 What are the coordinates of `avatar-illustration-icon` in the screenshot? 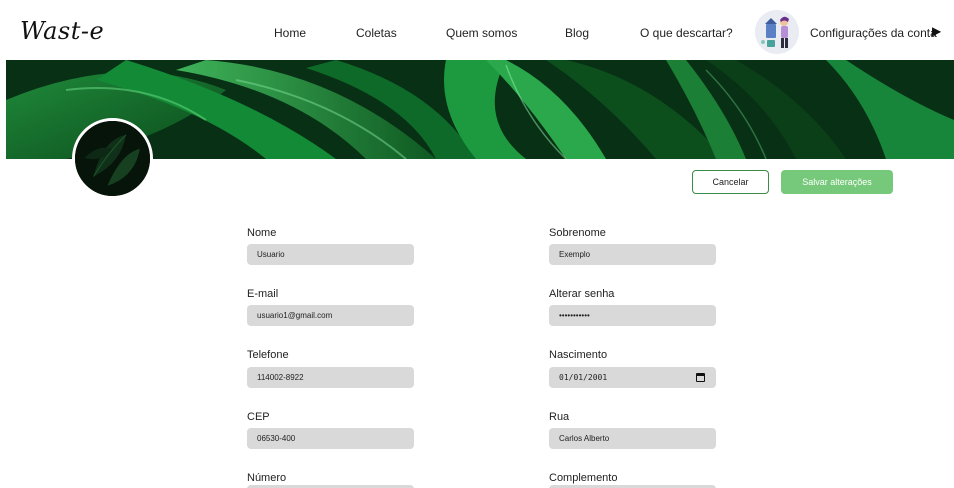 It's located at (777, 32).